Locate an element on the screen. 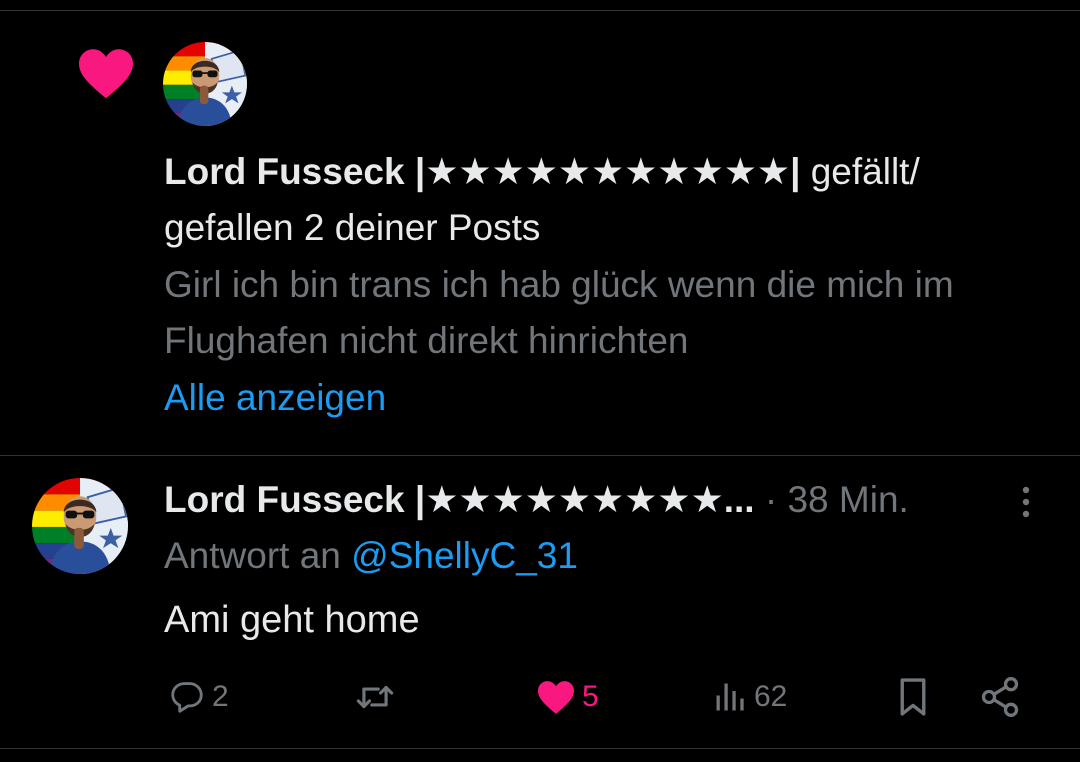 The width and height of the screenshot is (1080, 762). notification-user-name: Lord Fusseck |★★★★★★★★★★★| is located at coordinates (482, 171).